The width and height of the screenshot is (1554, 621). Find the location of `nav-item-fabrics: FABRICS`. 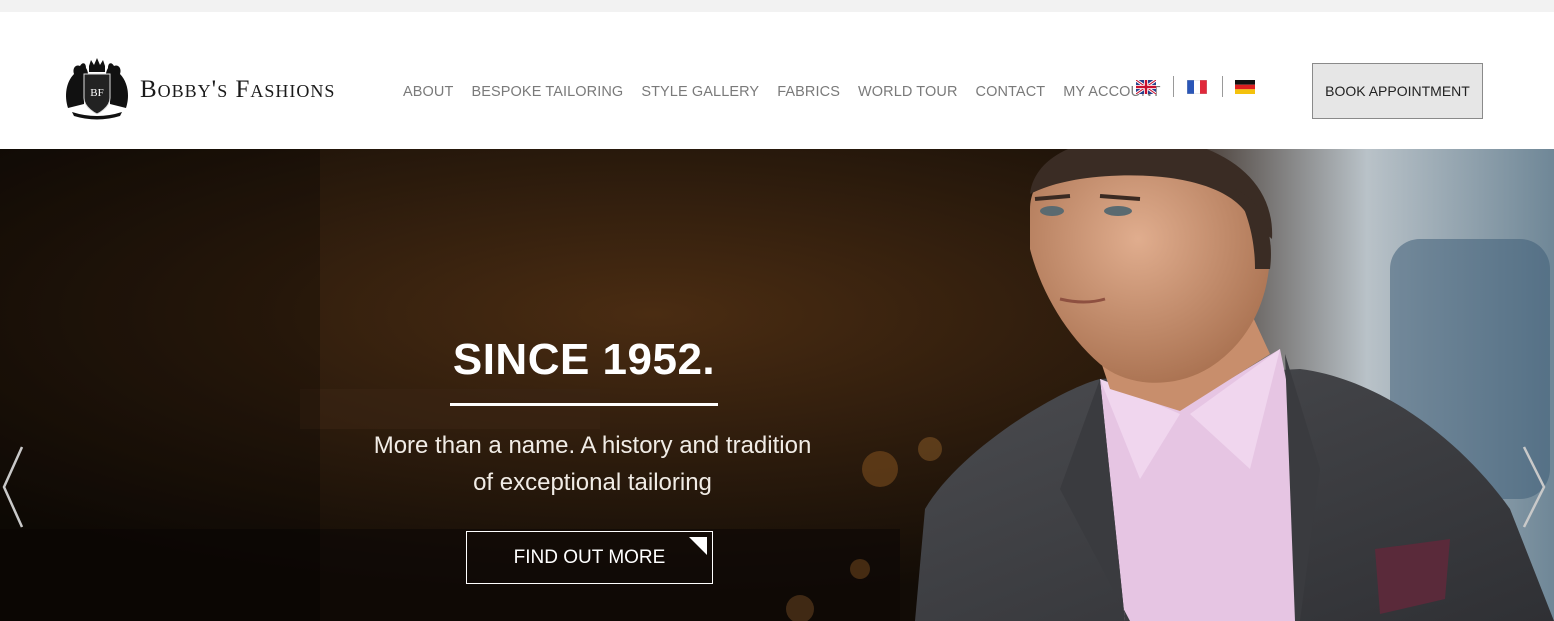

nav-item-fabrics: FABRICS is located at coordinates (808, 92).